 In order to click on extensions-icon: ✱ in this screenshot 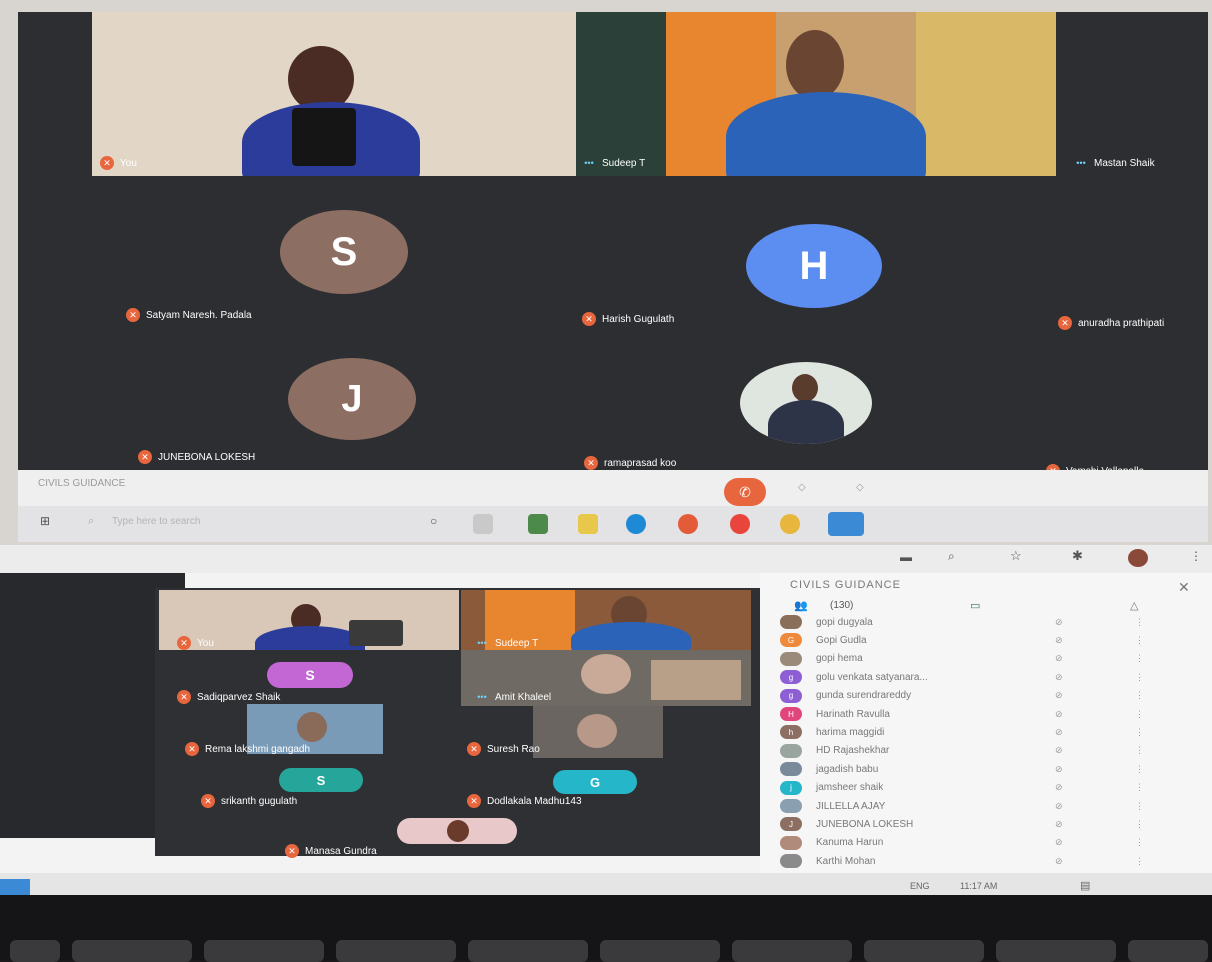, I will do `click(1077, 556)`.